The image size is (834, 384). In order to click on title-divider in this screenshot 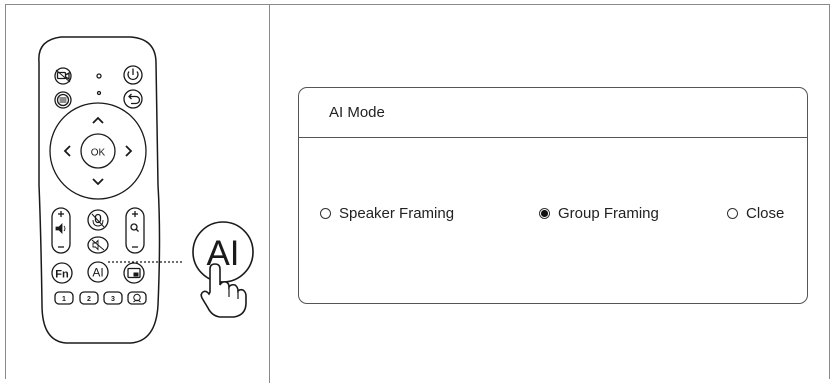, I will do `click(553, 137)`.